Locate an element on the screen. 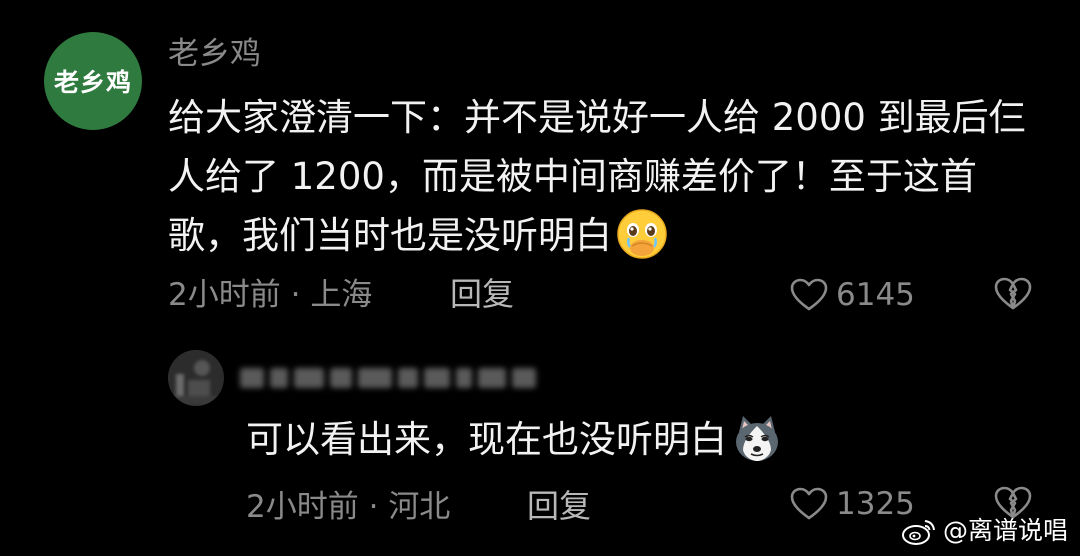 This screenshot has height=556, width=1080. reply-location: 河北 is located at coordinates (419, 507).